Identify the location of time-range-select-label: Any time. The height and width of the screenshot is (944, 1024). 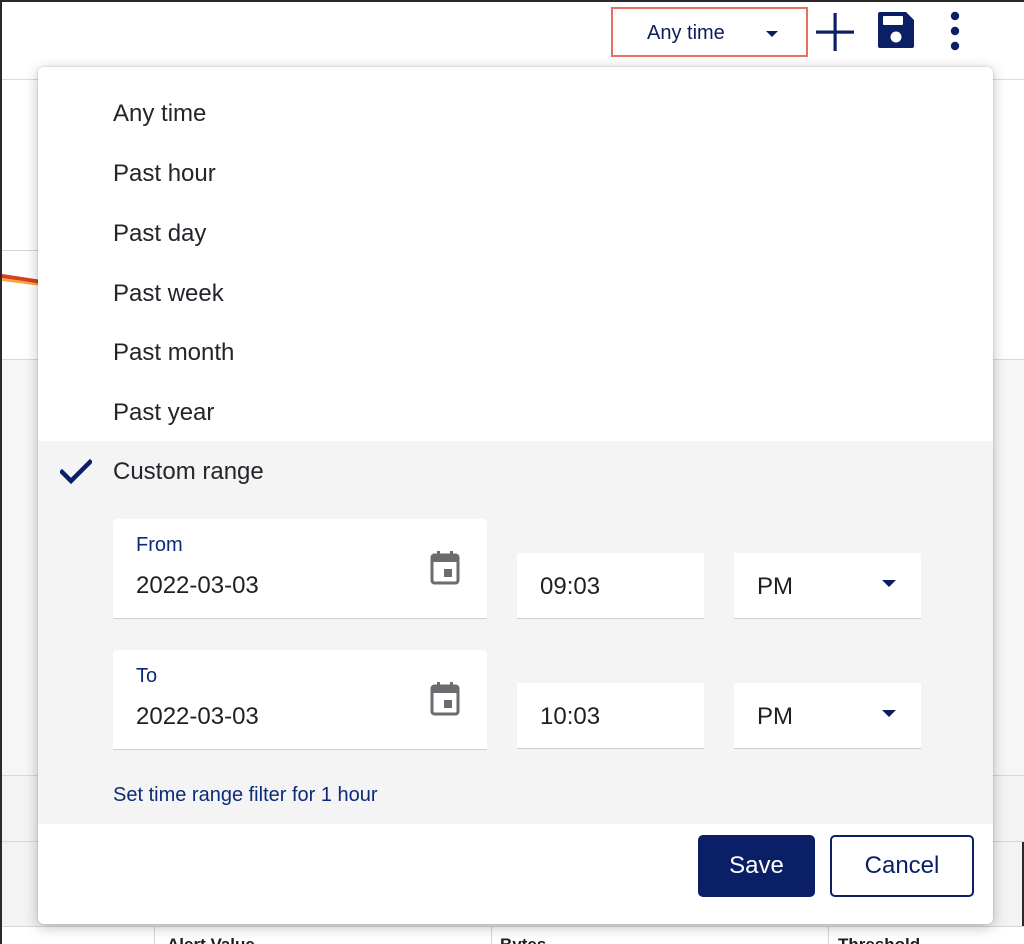
(686, 33).